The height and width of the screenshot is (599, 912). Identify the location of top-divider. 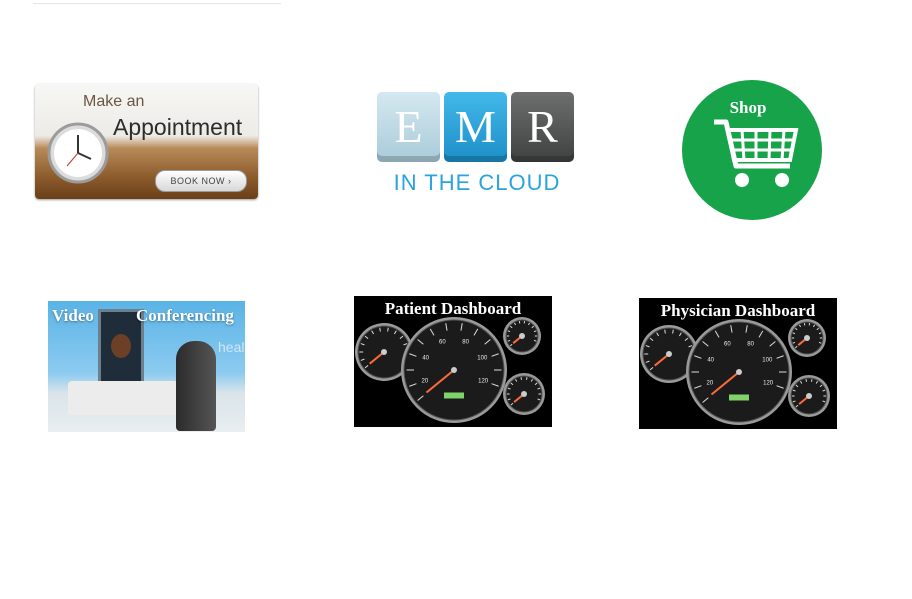
(157, 2).